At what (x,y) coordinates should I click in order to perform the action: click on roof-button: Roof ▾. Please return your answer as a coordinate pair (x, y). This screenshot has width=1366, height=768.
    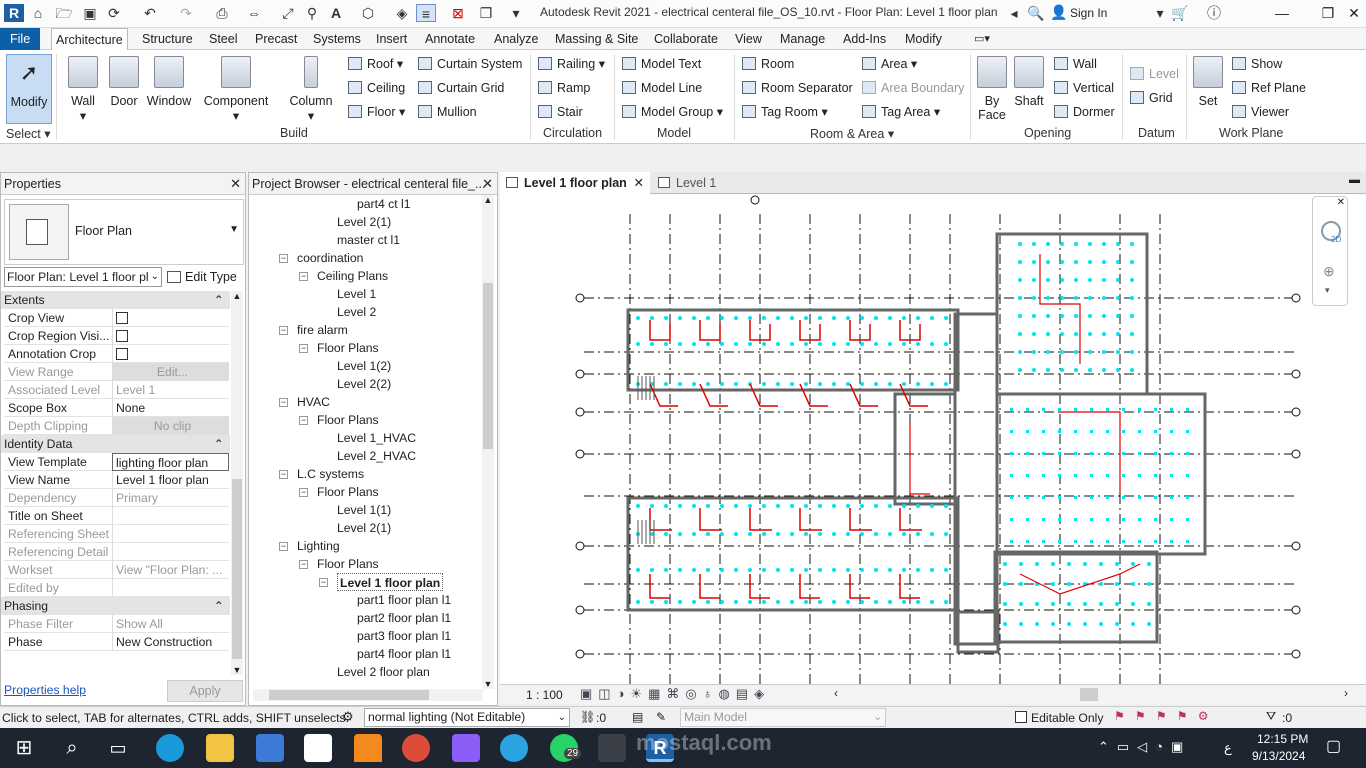
    Looking at the image, I should click on (375, 64).